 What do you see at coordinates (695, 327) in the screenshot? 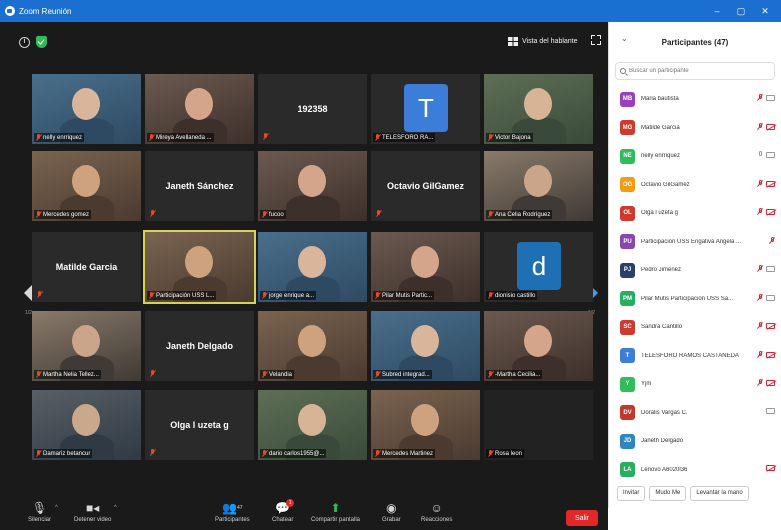
I see `participant-row: SC Sandra Cantillo` at bounding box center [695, 327].